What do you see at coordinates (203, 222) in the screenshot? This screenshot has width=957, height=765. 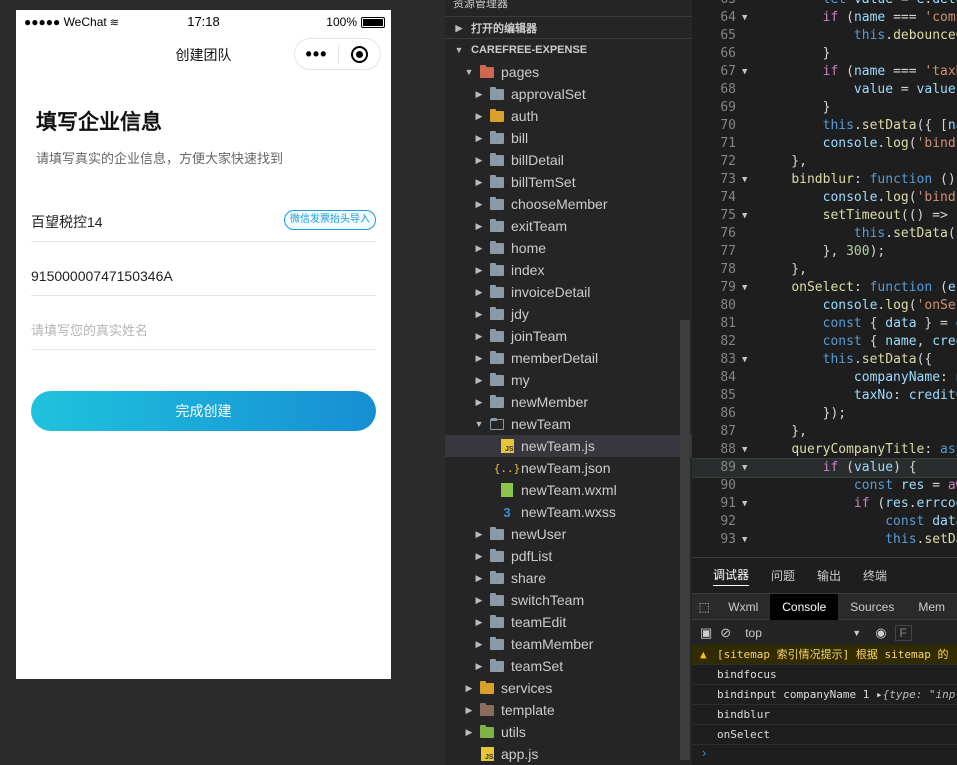 I see `company-name-field: 百望税控14 微信发票抬头导入` at bounding box center [203, 222].